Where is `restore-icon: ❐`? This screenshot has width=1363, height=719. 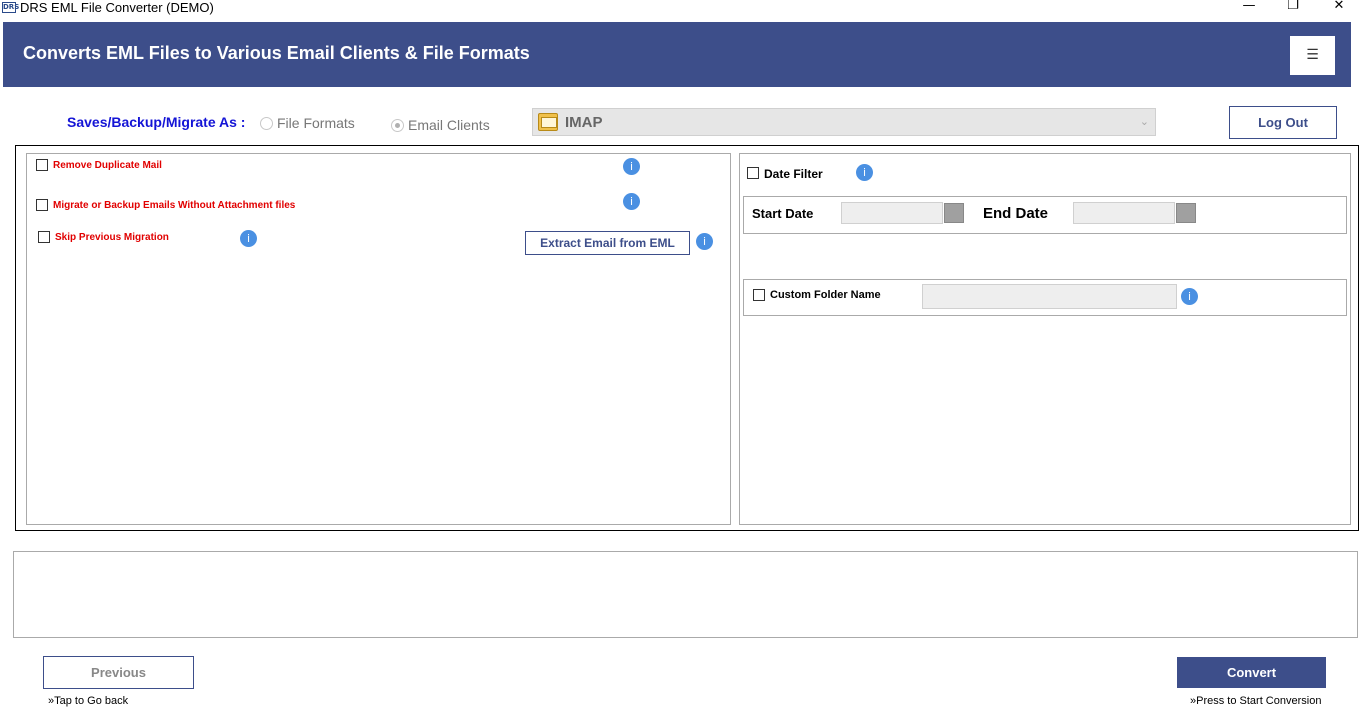
restore-icon: ❐ is located at coordinates (1293, 7).